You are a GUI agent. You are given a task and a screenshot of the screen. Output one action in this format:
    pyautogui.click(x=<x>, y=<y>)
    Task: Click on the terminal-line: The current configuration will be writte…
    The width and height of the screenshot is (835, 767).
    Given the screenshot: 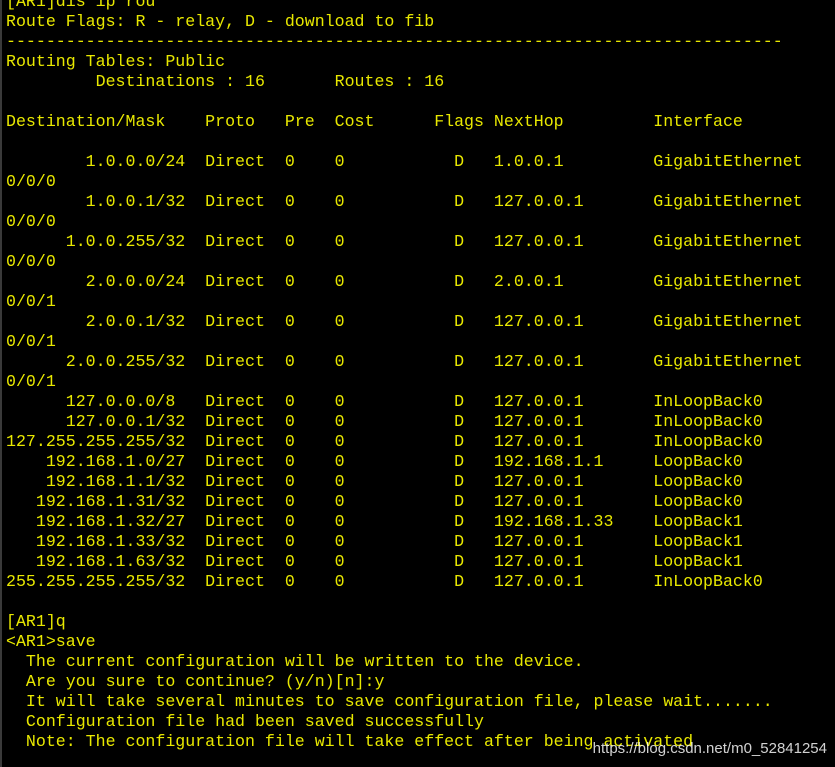 What is the action you would take?
    pyautogui.click(x=295, y=661)
    